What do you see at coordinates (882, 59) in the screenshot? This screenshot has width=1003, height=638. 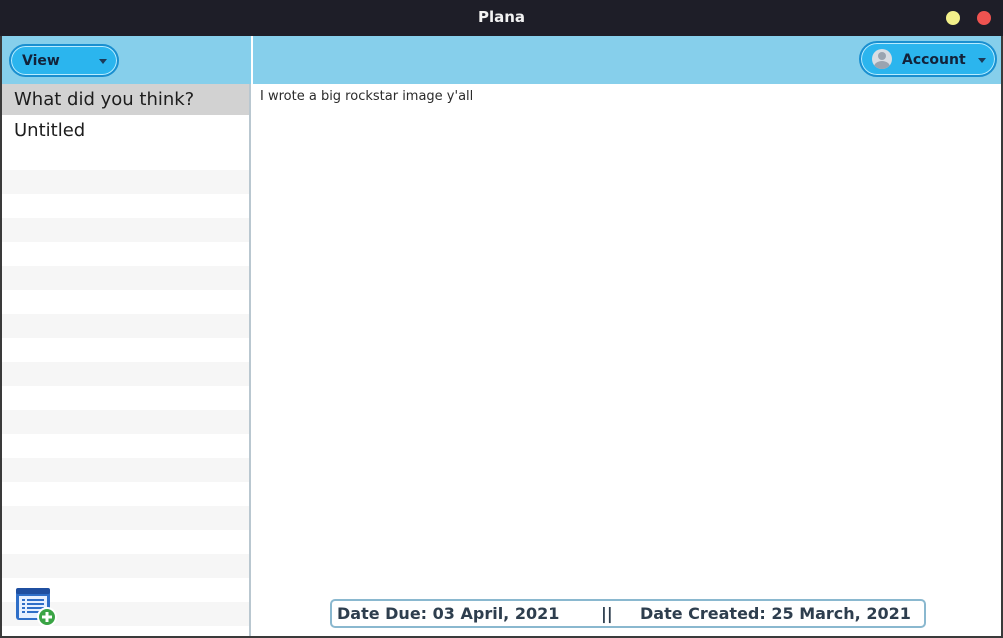 I see `user-avatar-icon` at bounding box center [882, 59].